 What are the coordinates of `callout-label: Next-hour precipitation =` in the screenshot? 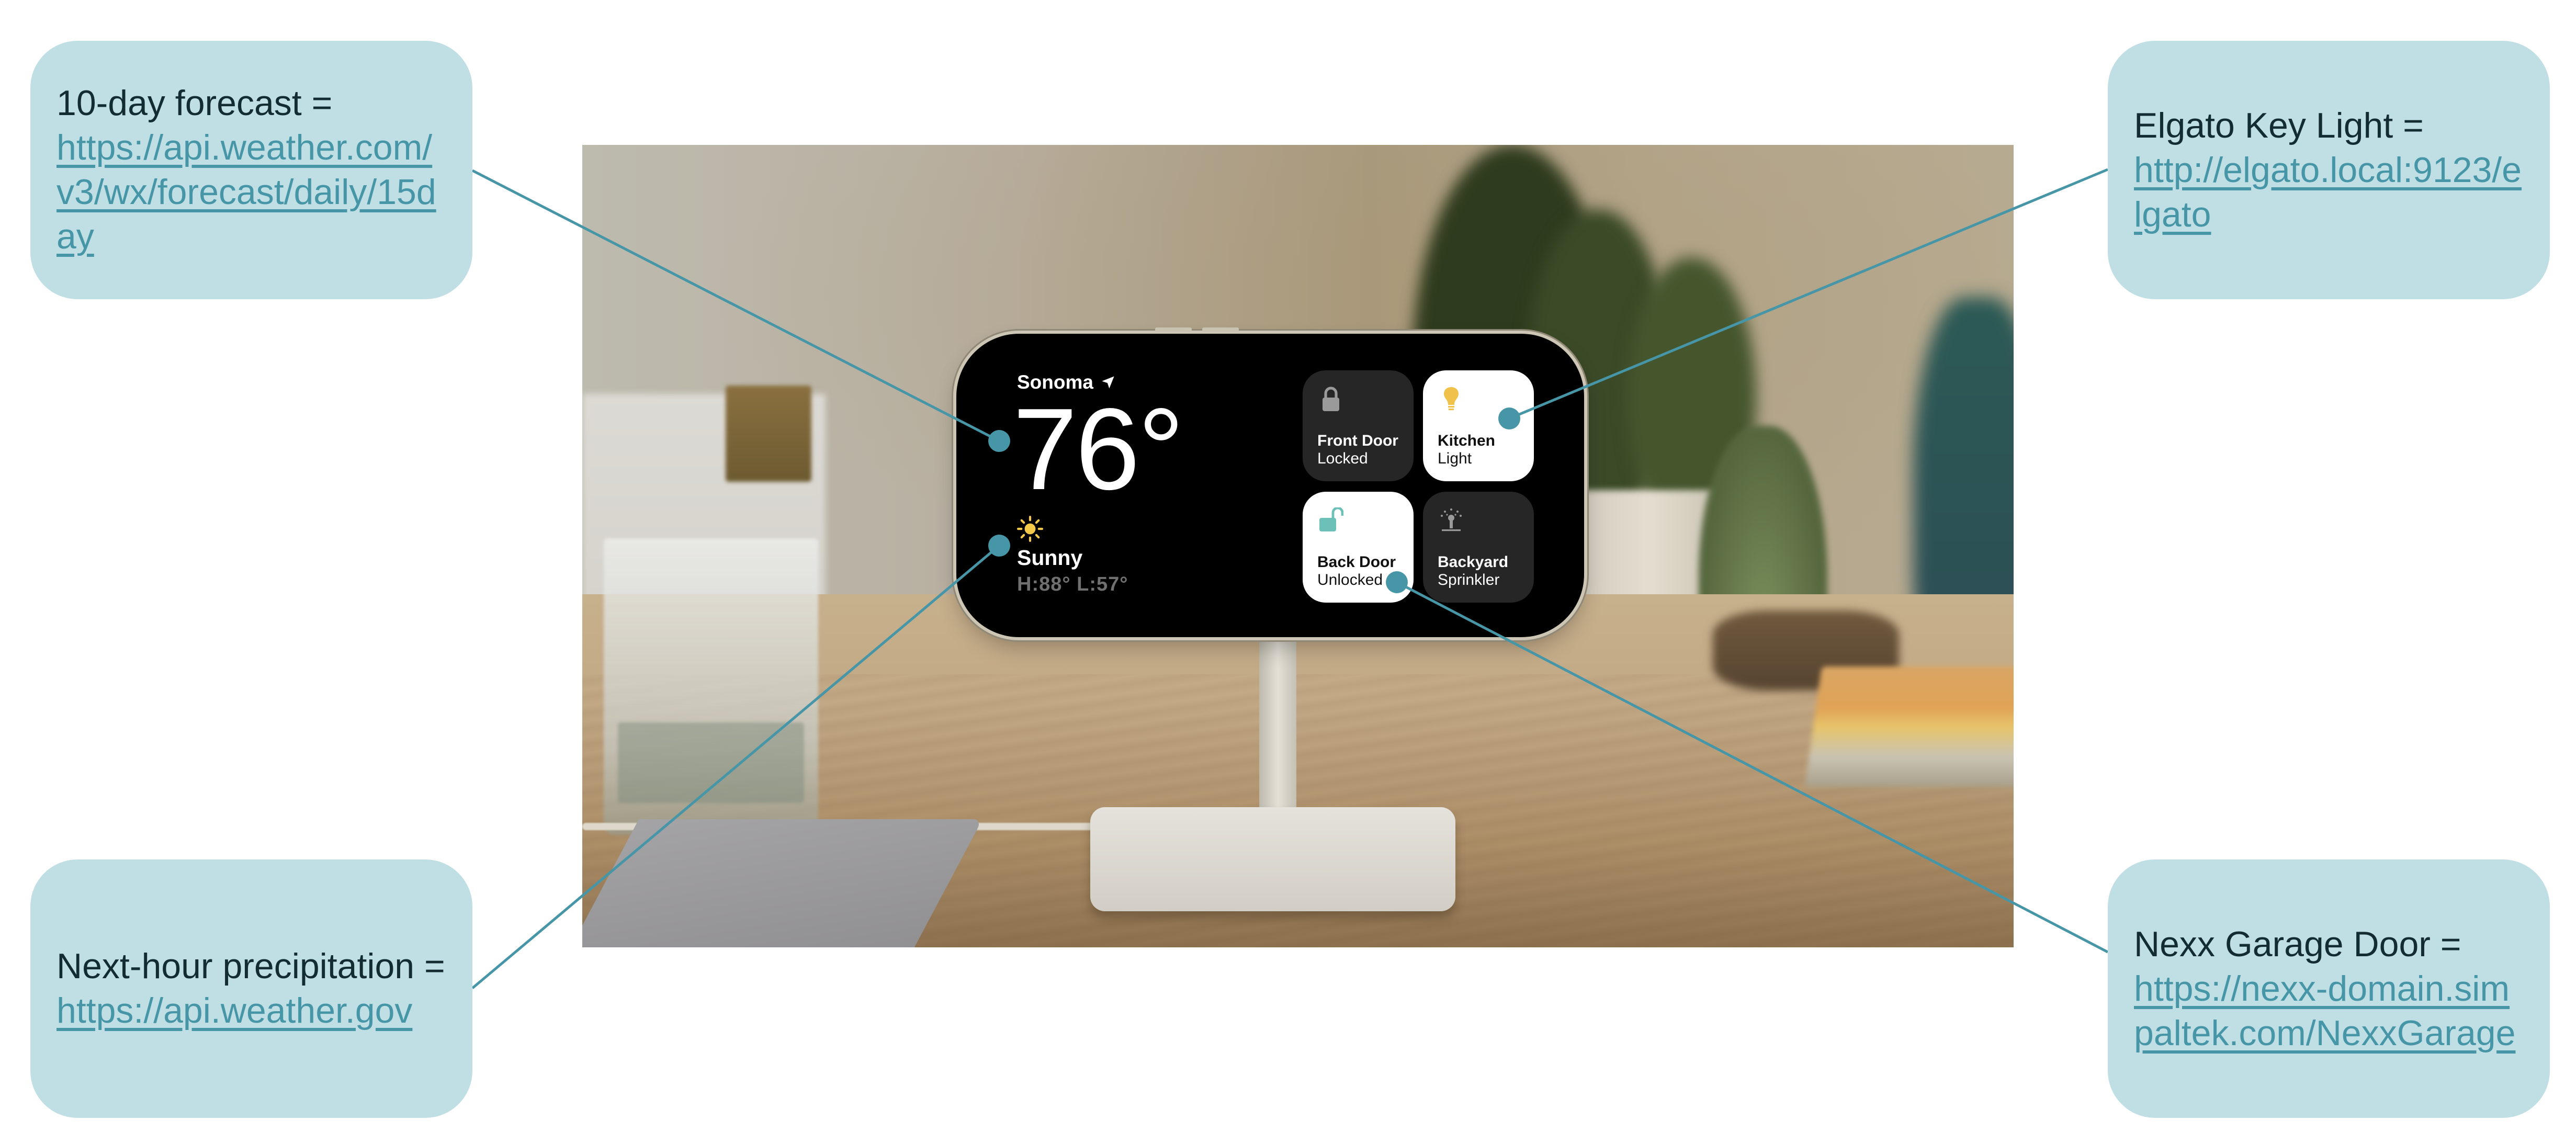 It's located at (251, 966).